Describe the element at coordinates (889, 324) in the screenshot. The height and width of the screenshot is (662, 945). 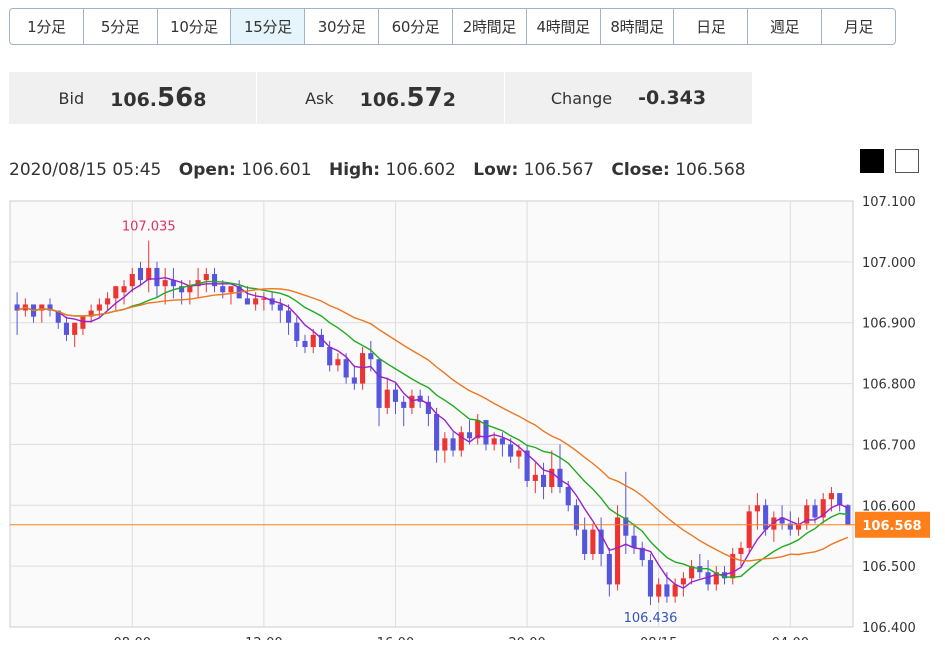
I see `y-tick-label: 106.900` at that location.